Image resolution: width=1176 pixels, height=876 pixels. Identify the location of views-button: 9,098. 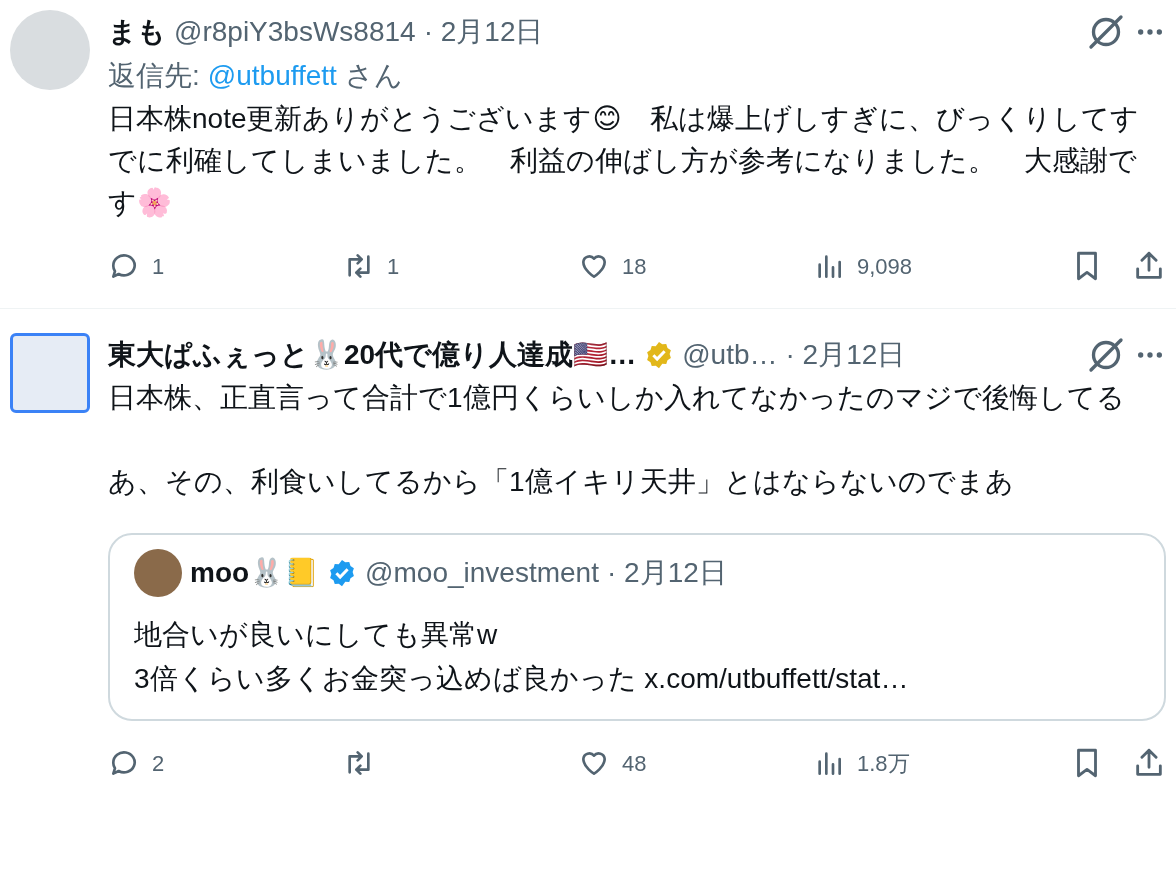
(863, 266).